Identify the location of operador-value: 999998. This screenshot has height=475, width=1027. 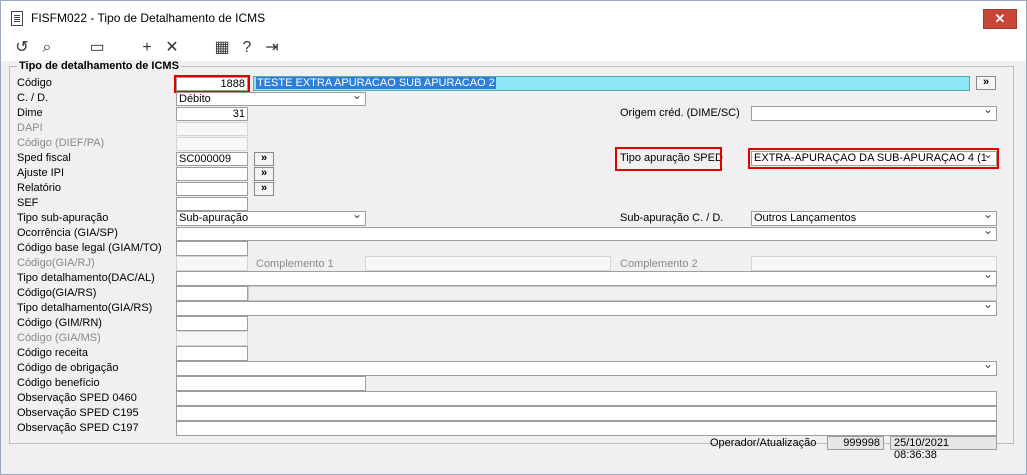
(855, 443).